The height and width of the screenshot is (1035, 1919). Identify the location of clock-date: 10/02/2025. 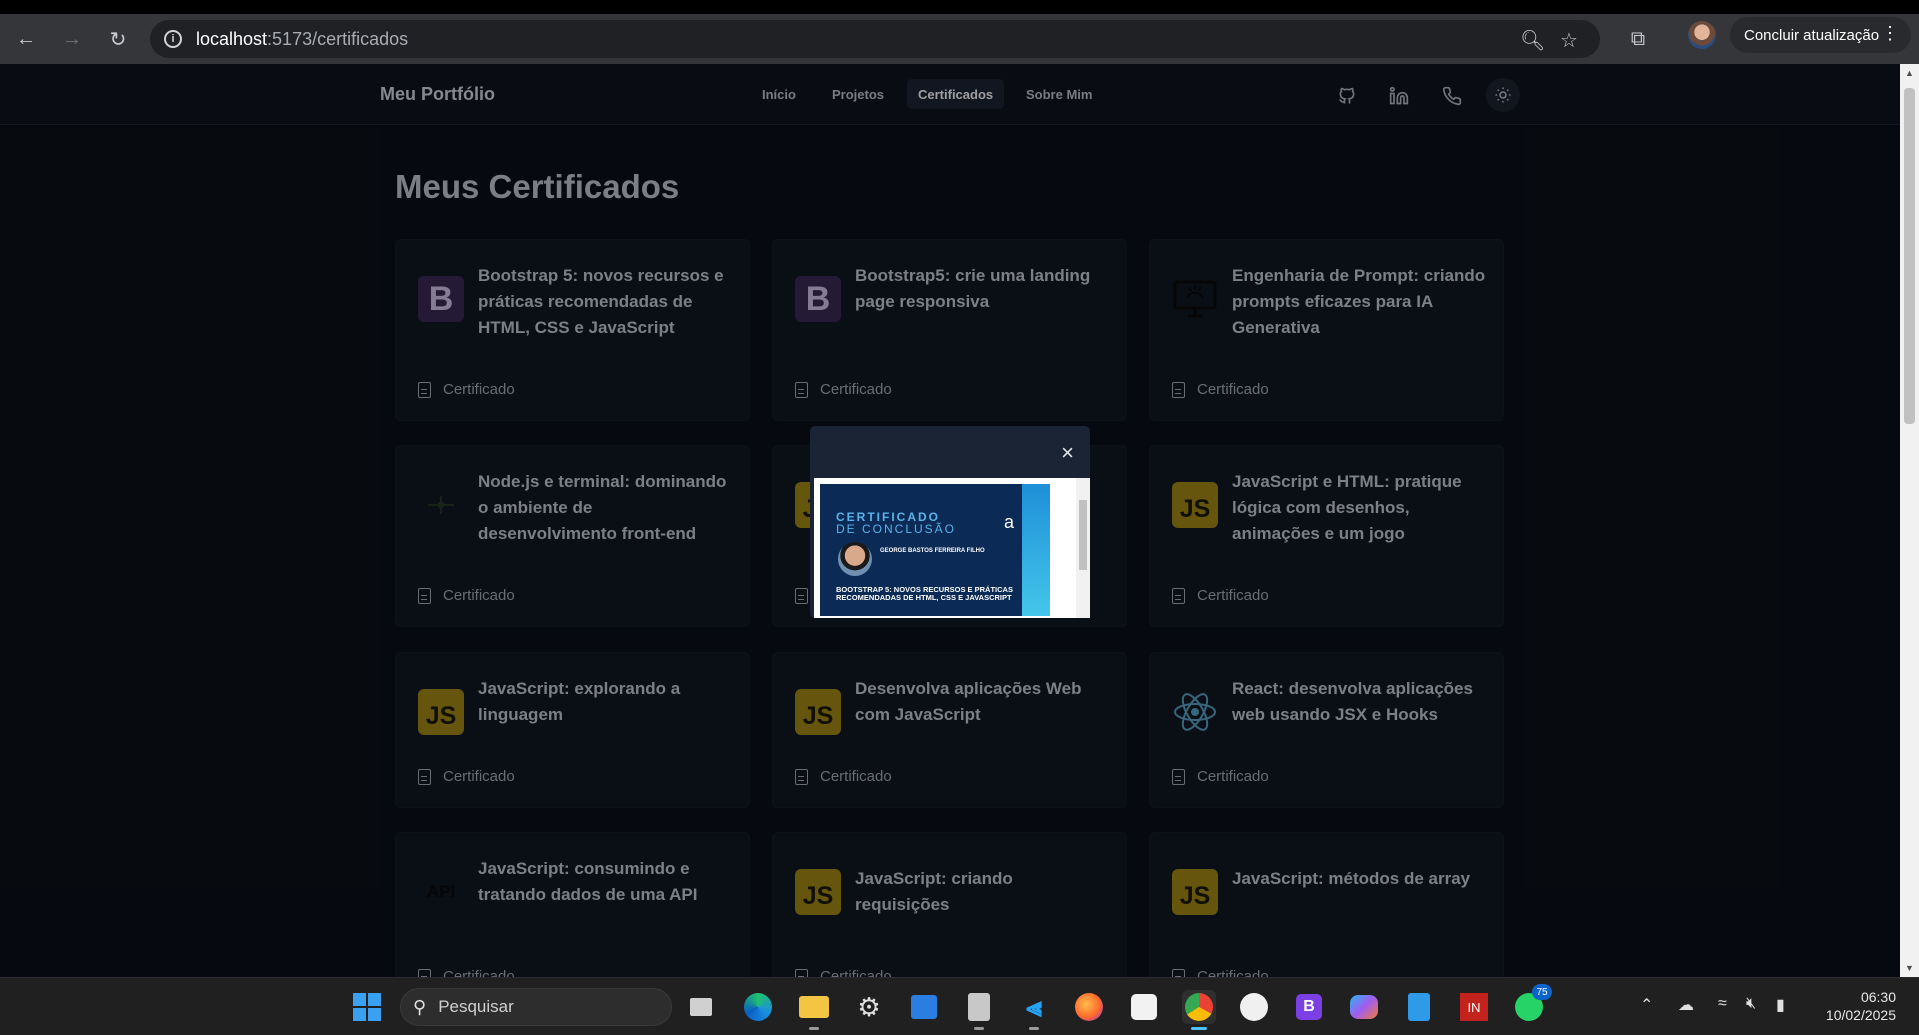
(1860, 1015).